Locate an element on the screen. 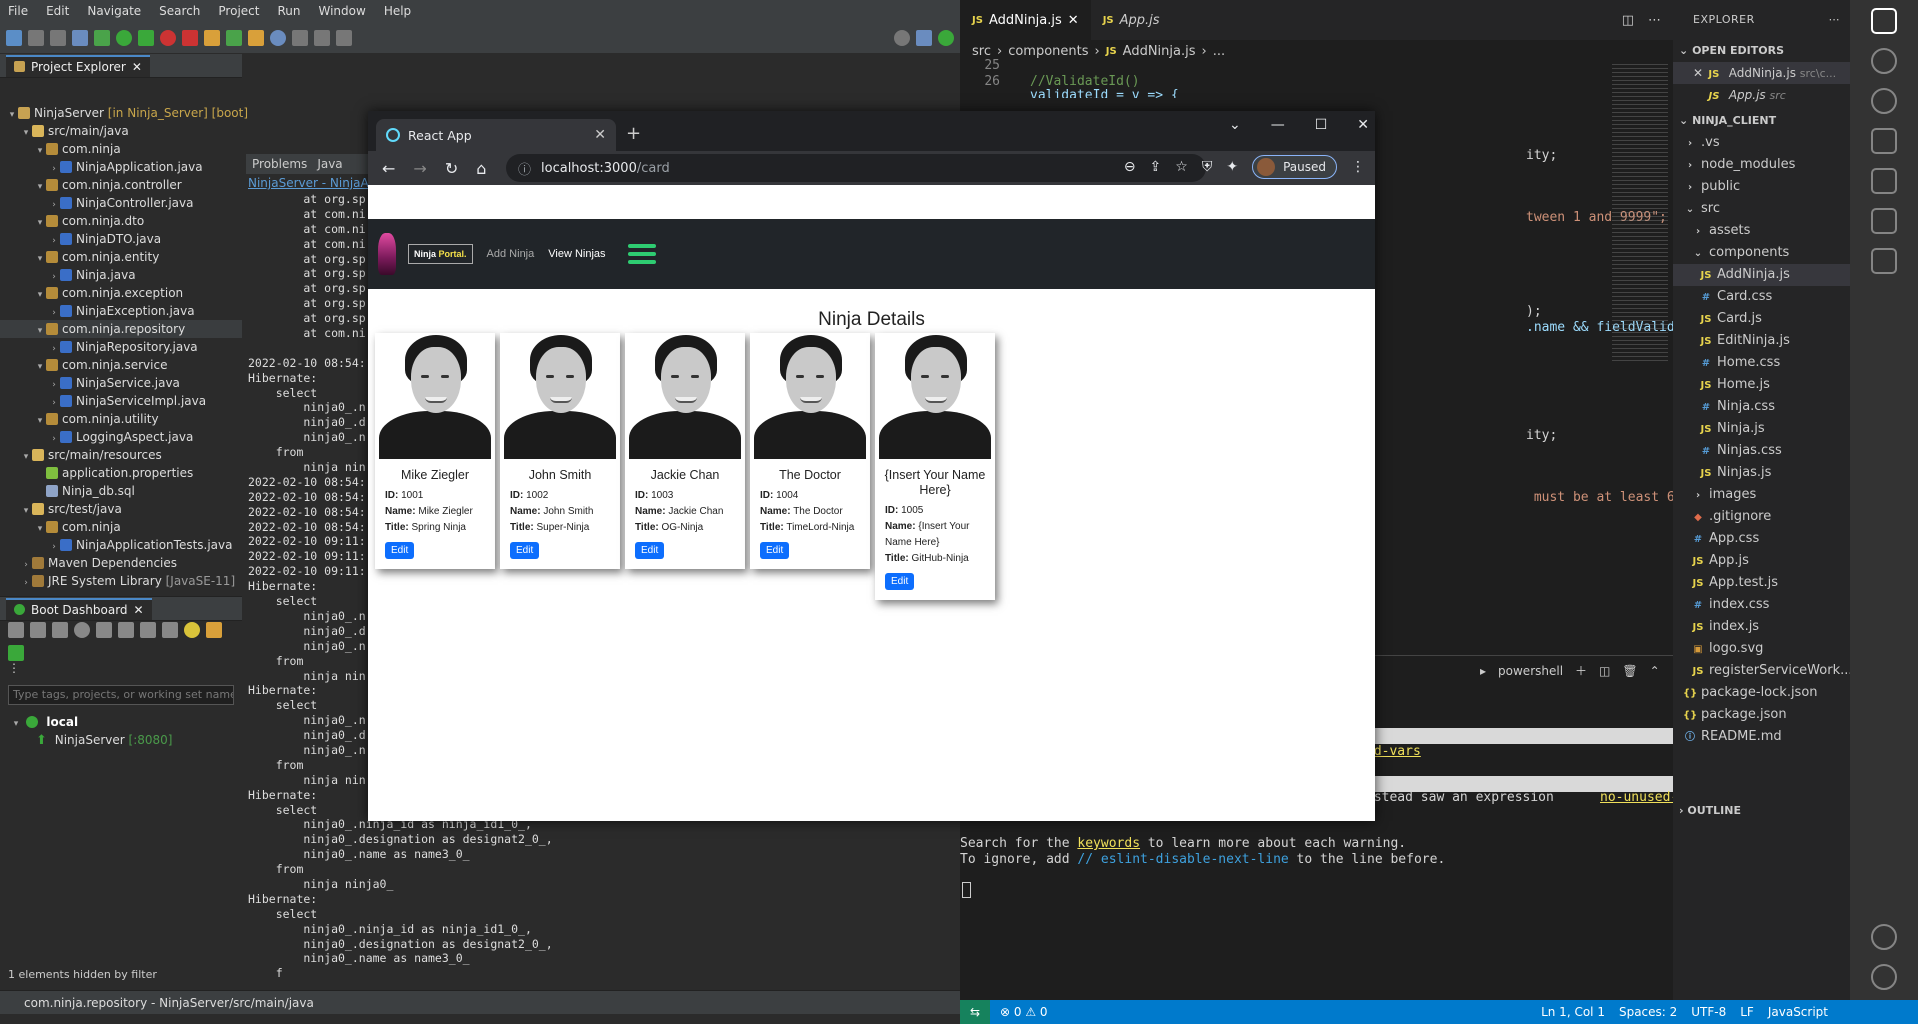 The width and height of the screenshot is (1918, 1024). run-config-icon is located at coordinates (146, 37).